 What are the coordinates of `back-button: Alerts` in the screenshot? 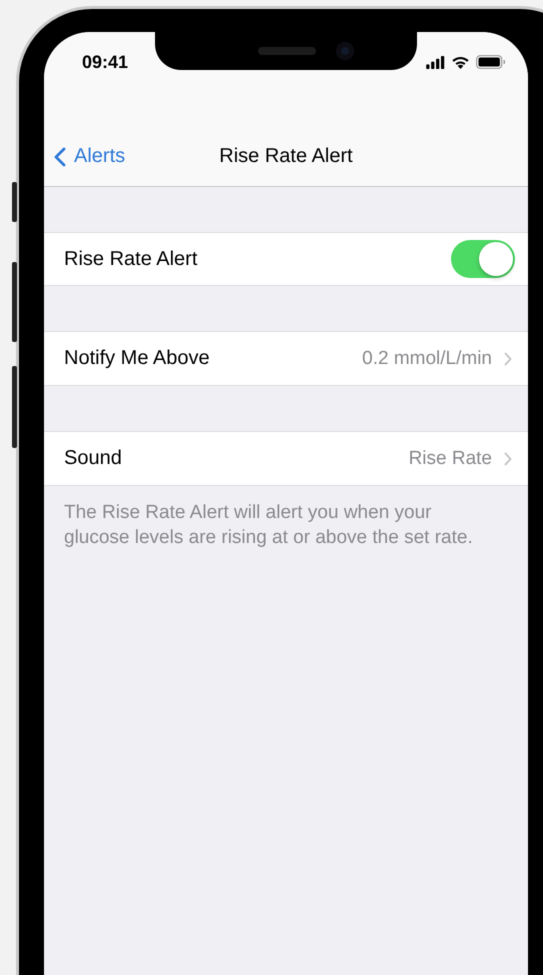 It's located at (85, 156).